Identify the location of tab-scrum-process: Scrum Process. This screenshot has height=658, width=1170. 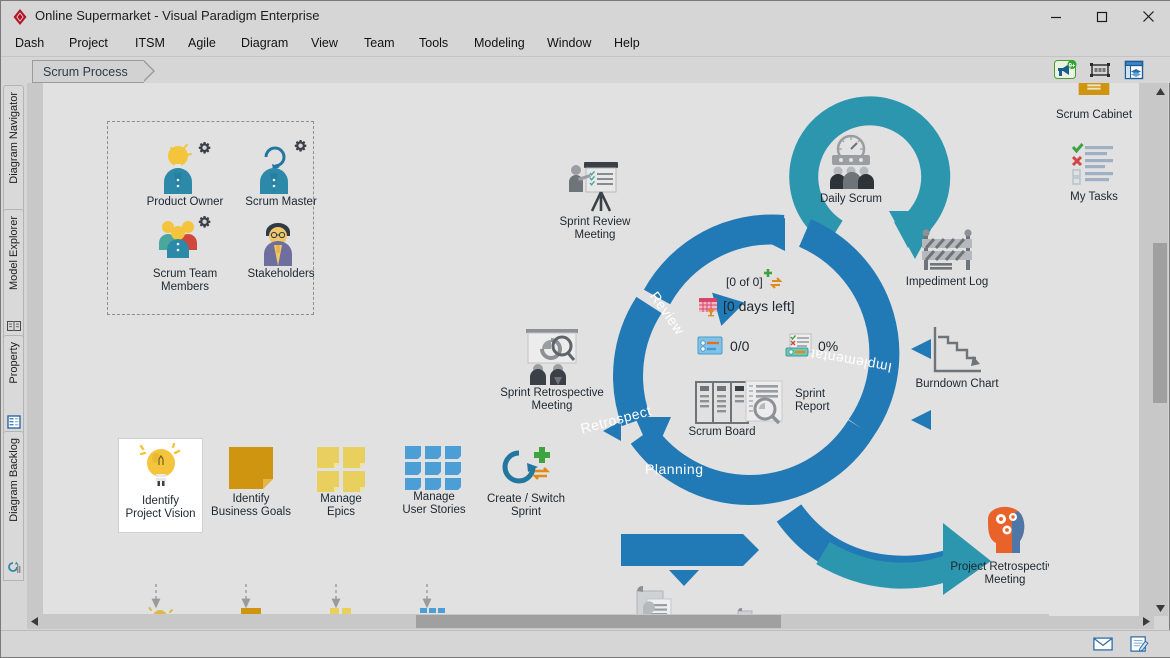
(93, 71).